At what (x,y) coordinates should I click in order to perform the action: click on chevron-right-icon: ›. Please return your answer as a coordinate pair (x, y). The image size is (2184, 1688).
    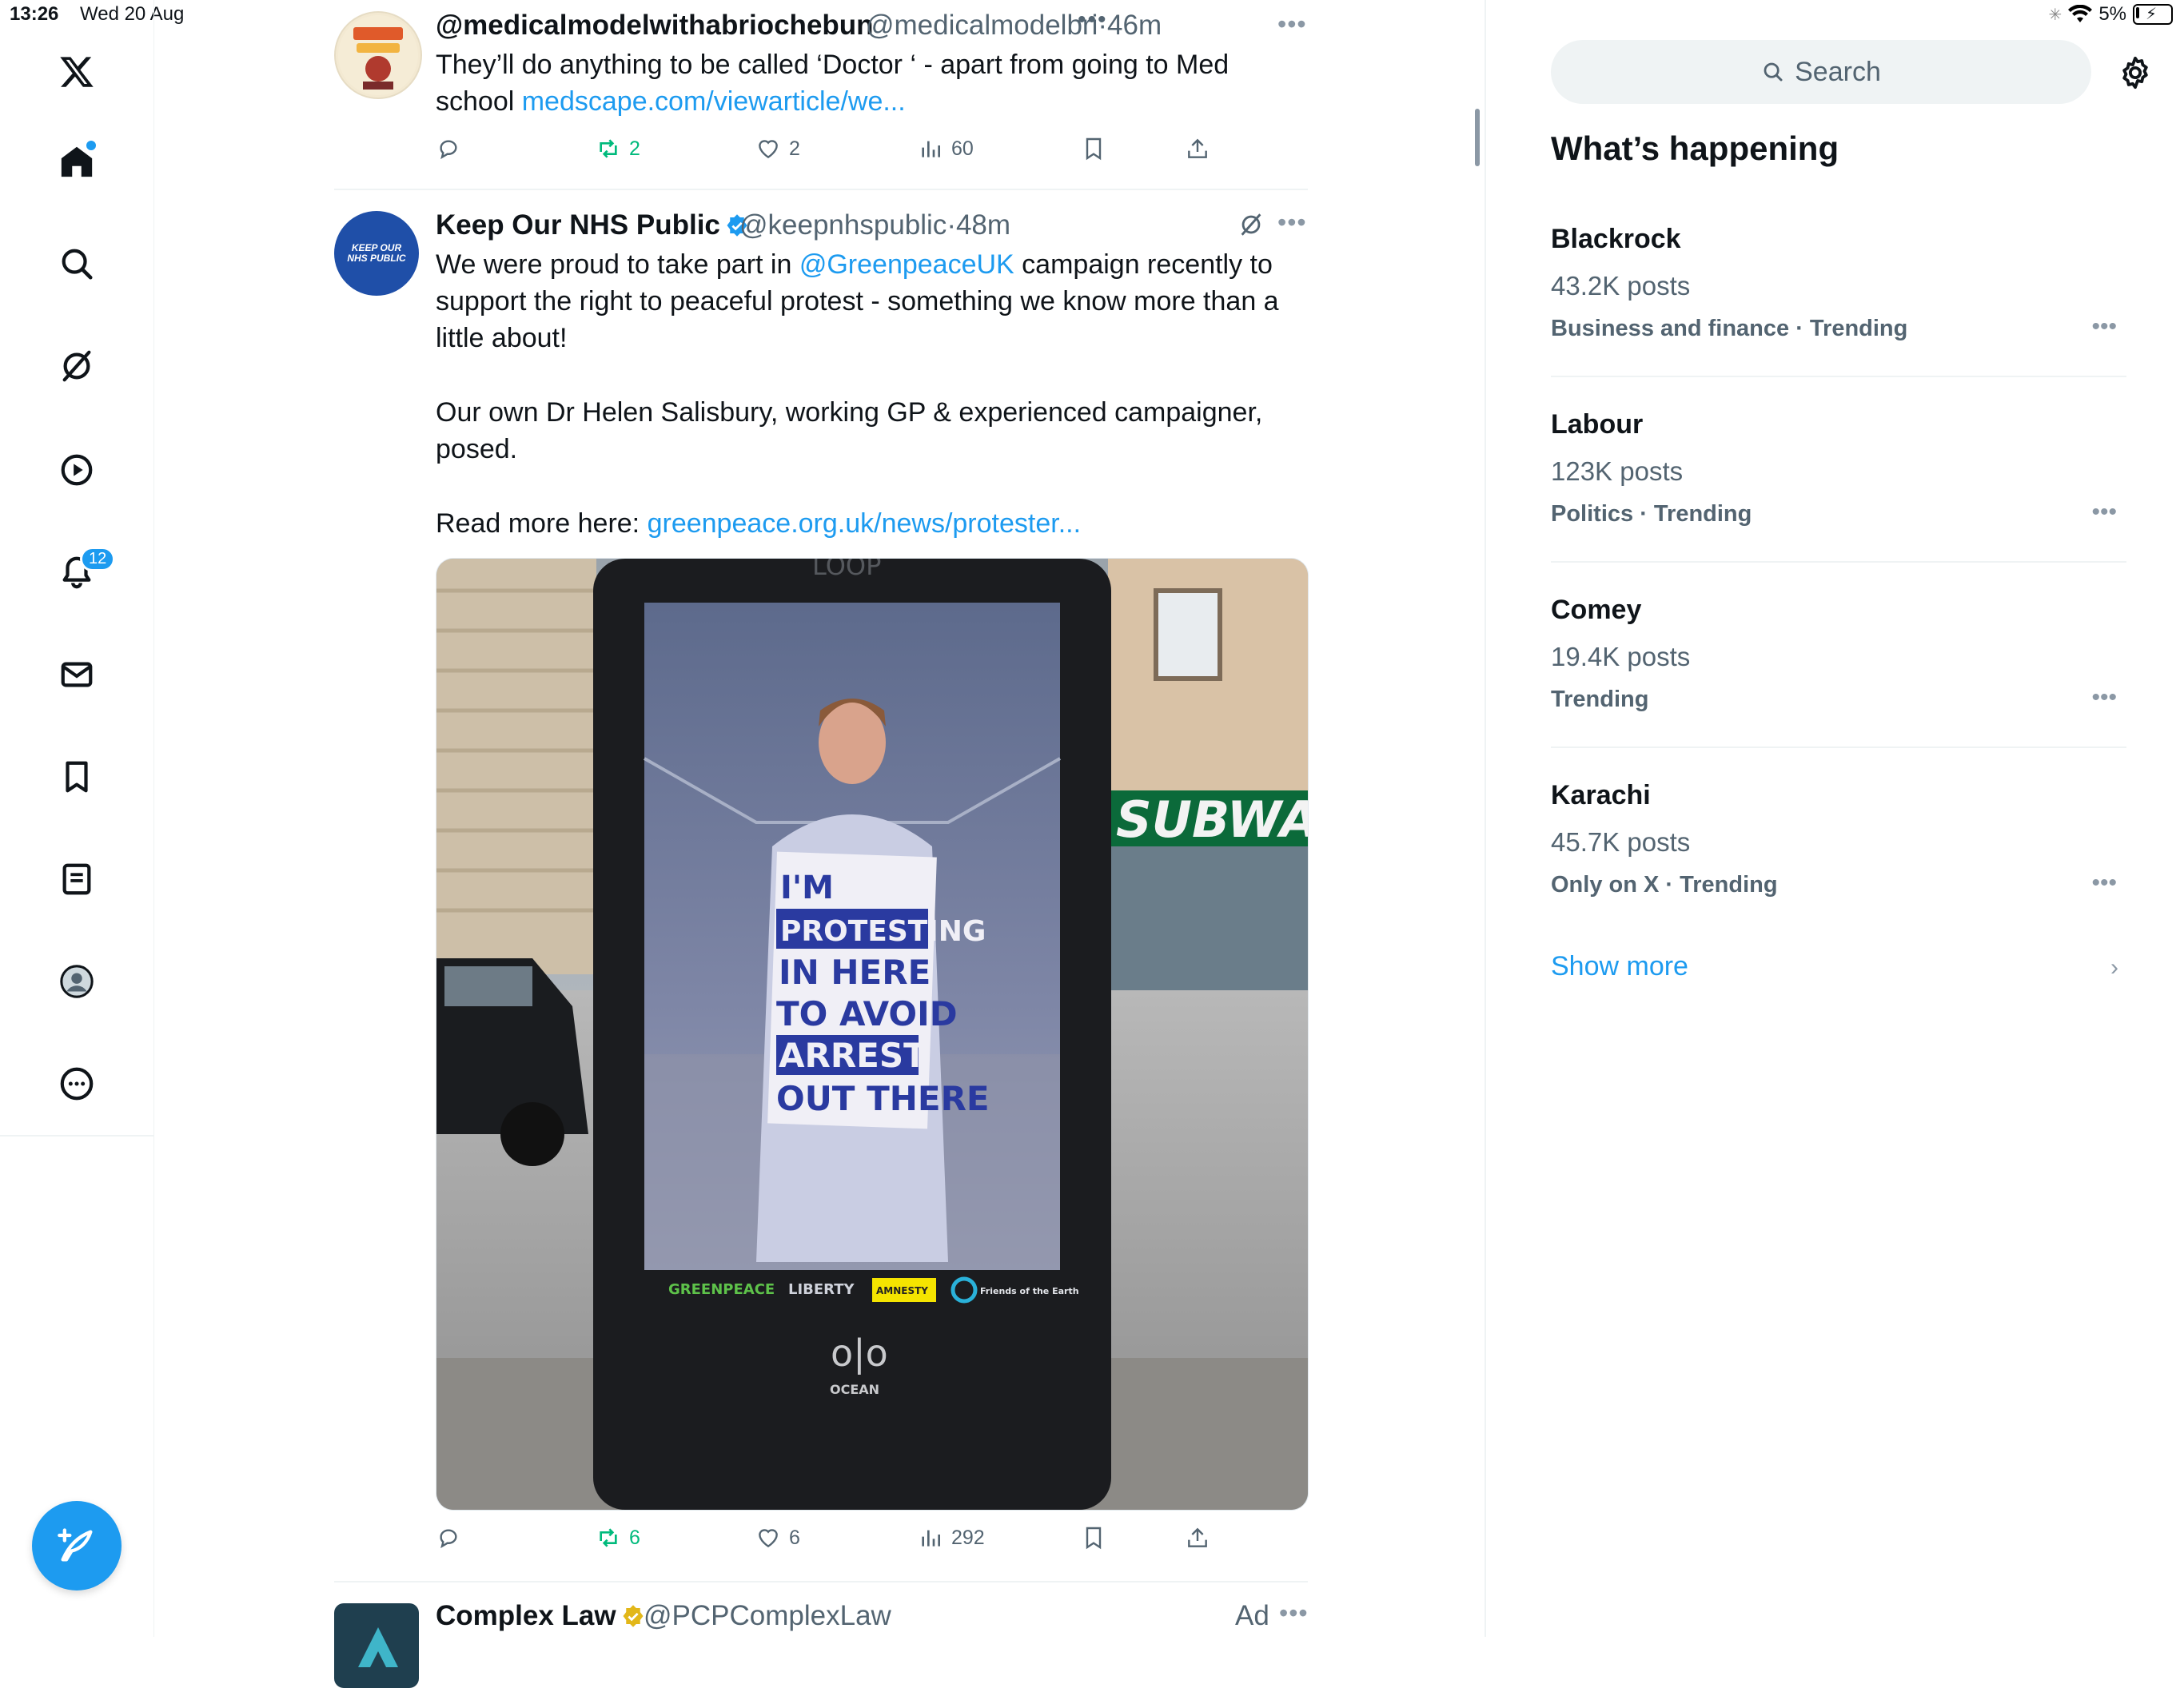
    Looking at the image, I should click on (2114, 967).